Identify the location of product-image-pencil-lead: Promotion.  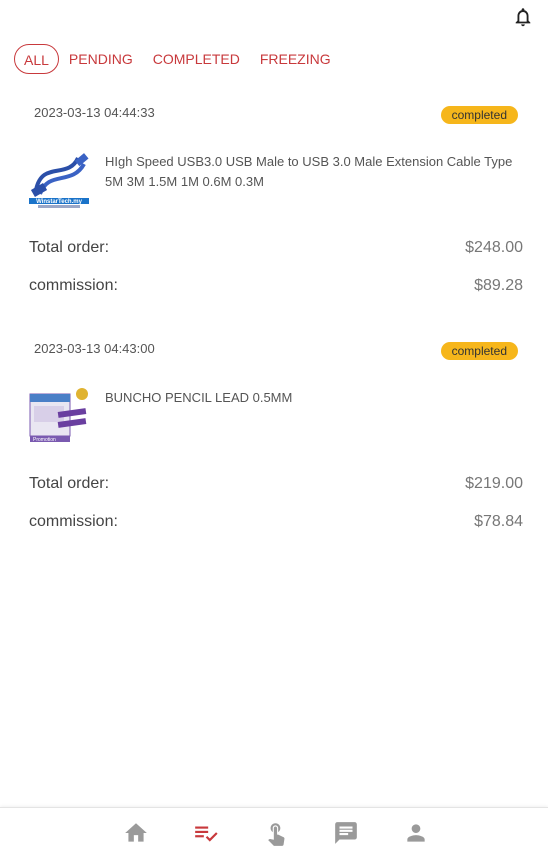
(59, 417).